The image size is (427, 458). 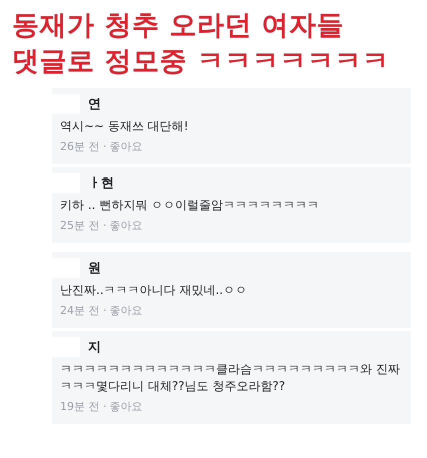 I want to click on comment-time: 19분 전 ·, so click(x=83, y=406).